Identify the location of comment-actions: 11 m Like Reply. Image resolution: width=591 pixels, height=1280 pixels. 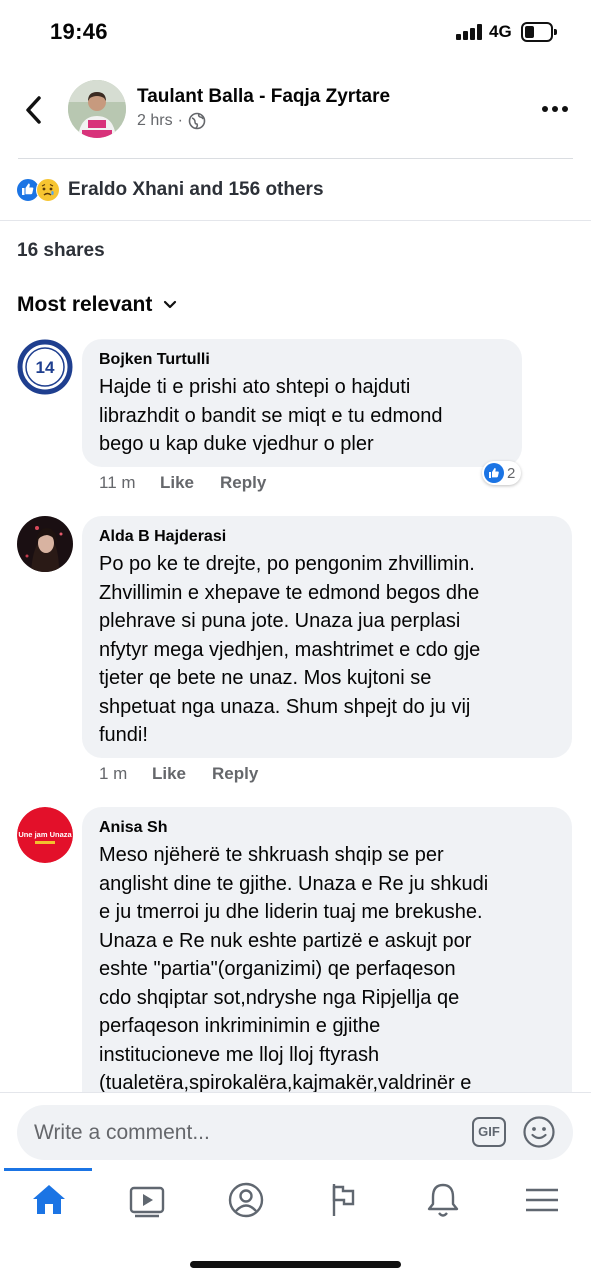
(182, 483).